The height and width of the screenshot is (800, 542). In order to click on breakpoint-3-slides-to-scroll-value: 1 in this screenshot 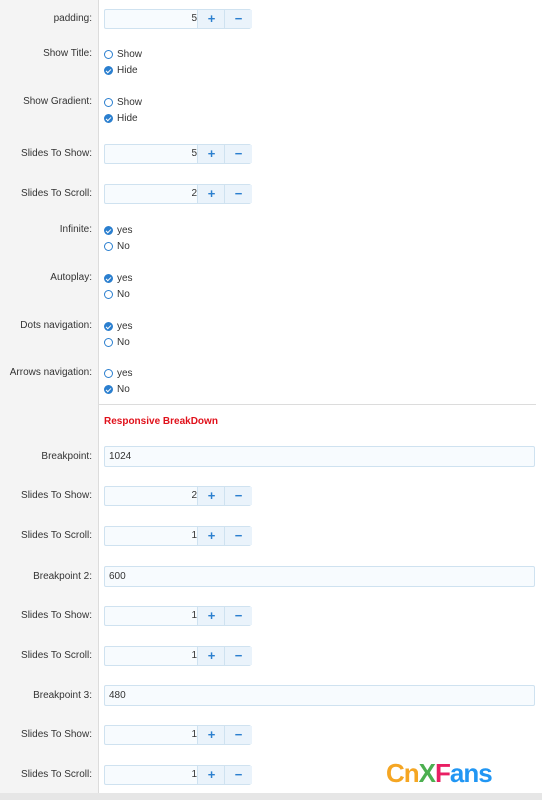, I will do `click(151, 775)`.